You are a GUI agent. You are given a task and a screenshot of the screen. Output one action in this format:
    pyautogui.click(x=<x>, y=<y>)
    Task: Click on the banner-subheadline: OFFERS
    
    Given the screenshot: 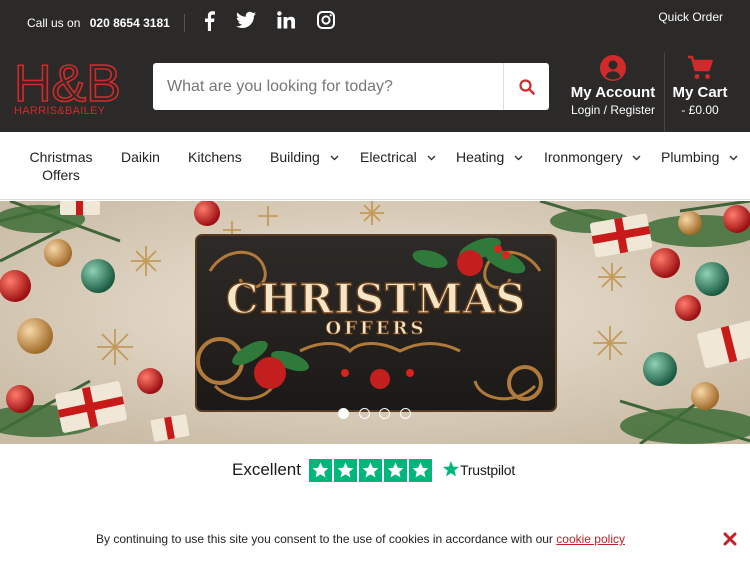 What is the action you would take?
    pyautogui.click(x=376, y=328)
    